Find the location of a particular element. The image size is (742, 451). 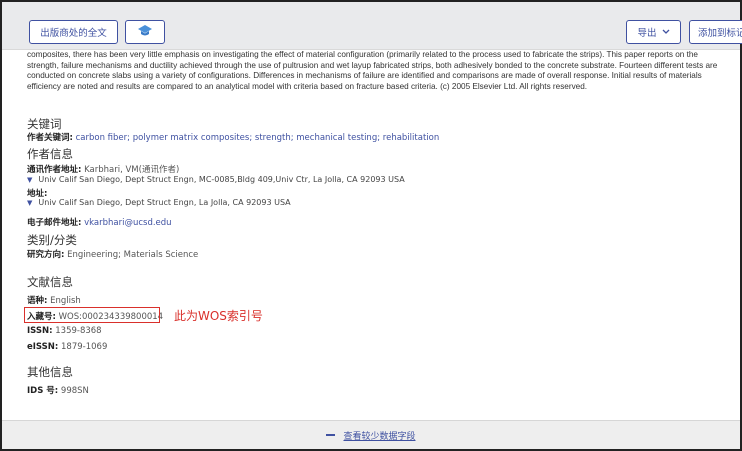

language-value: English is located at coordinates (65, 301).